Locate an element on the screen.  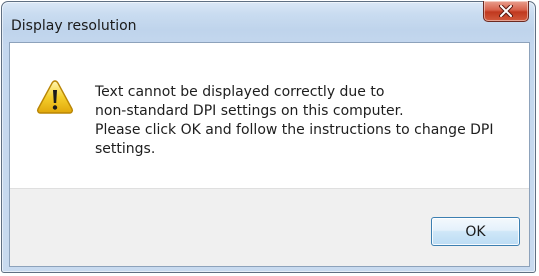
warning-icon is located at coordinates (55, 97).